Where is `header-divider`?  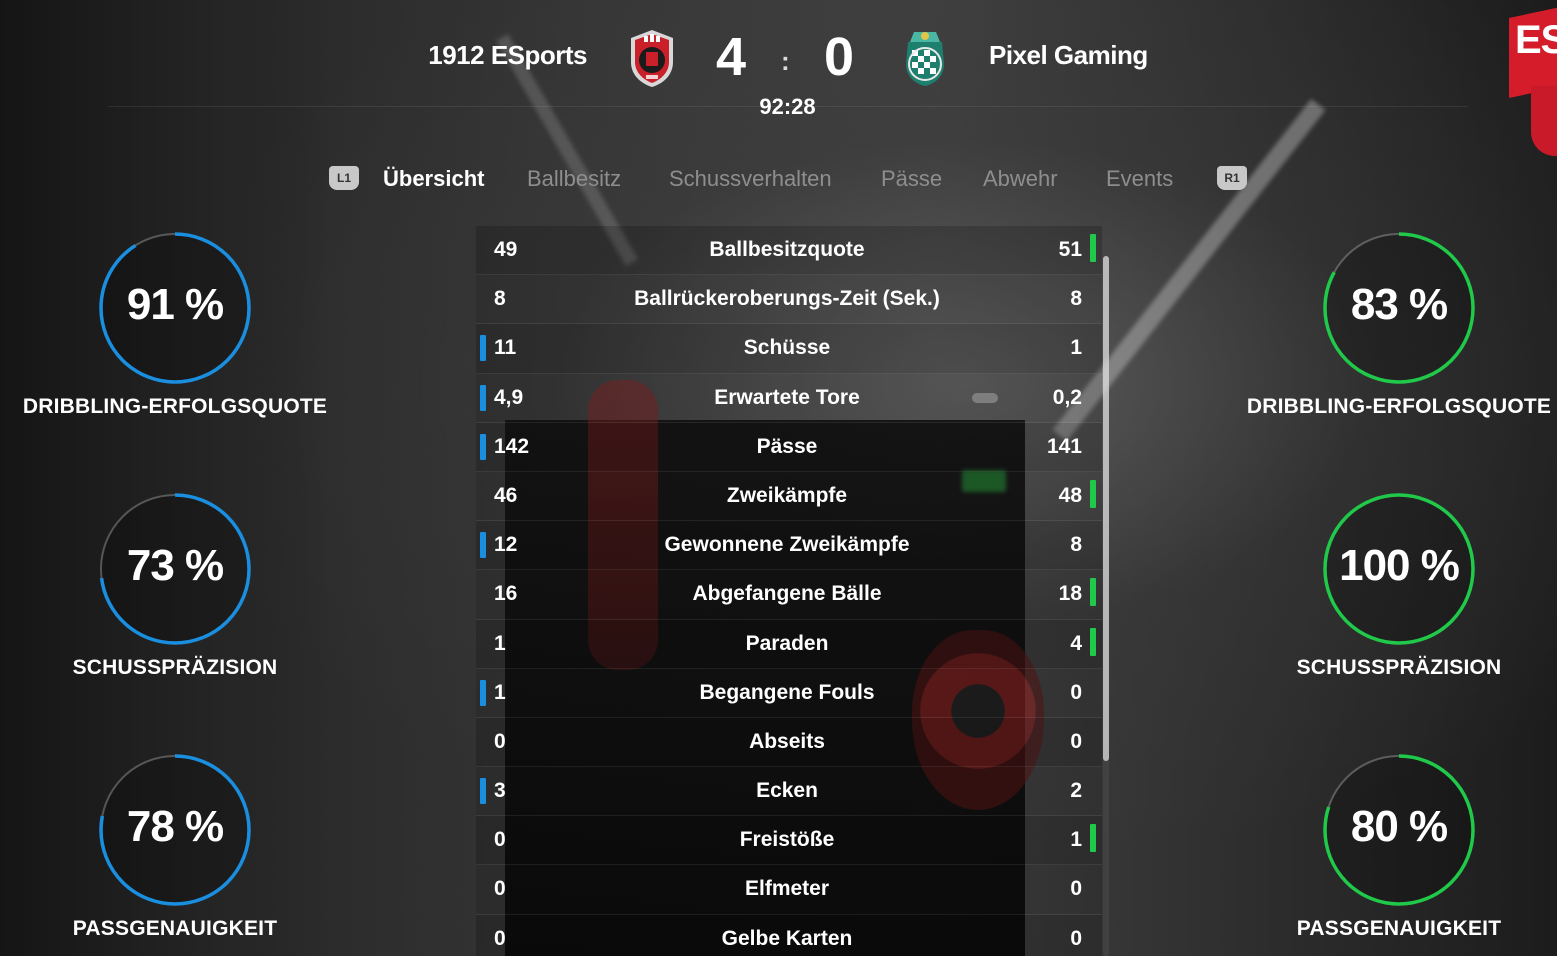 header-divider is located at coordinates (788, 106).